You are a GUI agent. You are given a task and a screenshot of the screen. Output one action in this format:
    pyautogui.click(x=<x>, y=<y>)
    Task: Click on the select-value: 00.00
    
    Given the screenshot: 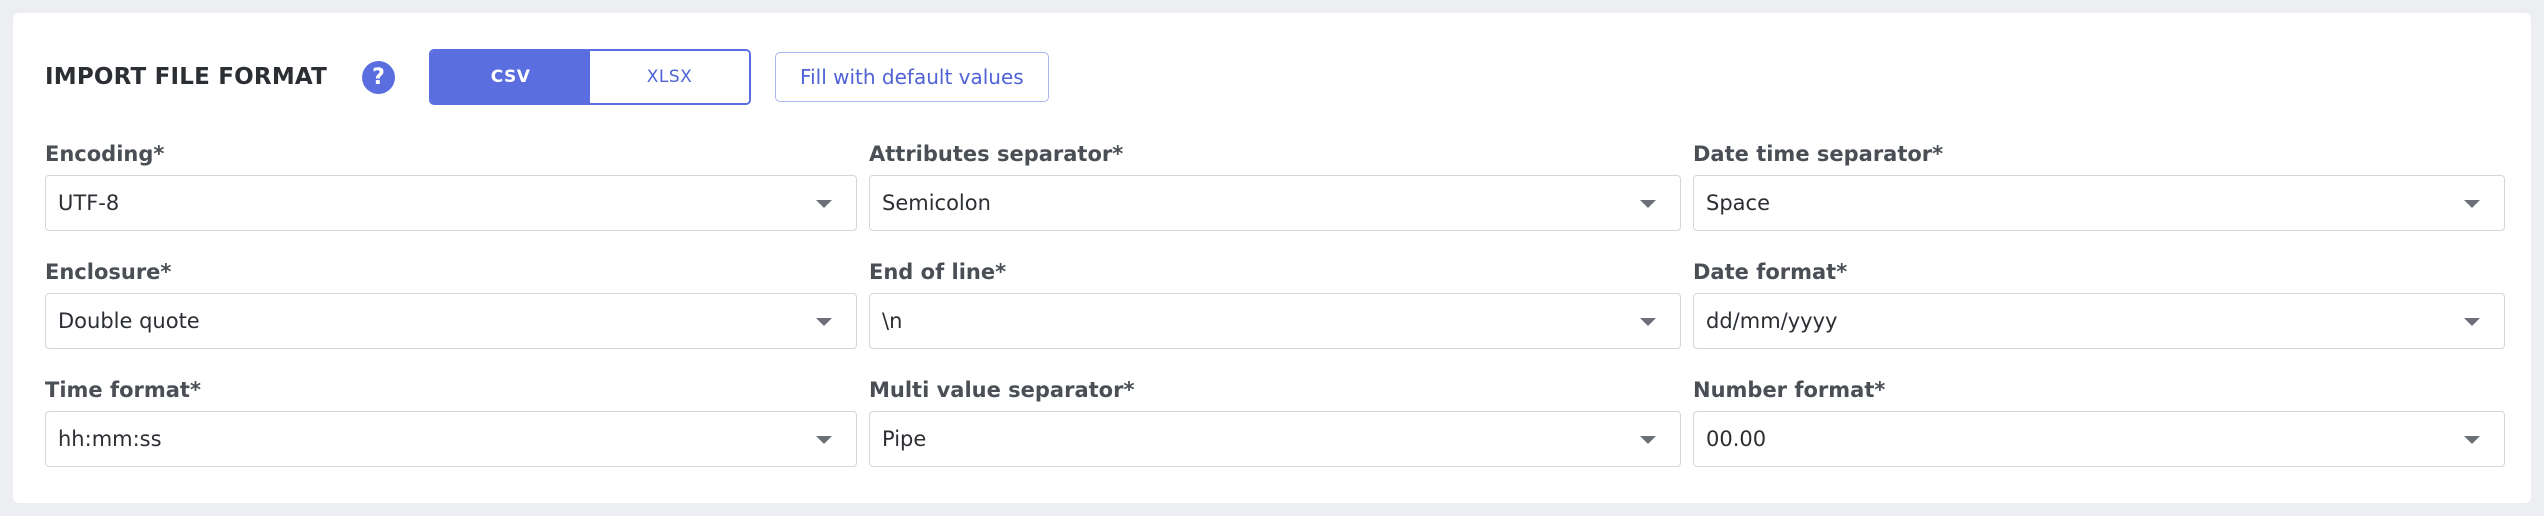 What is the action you would take?
    pyautogui.click(x=1736, y=439)
    